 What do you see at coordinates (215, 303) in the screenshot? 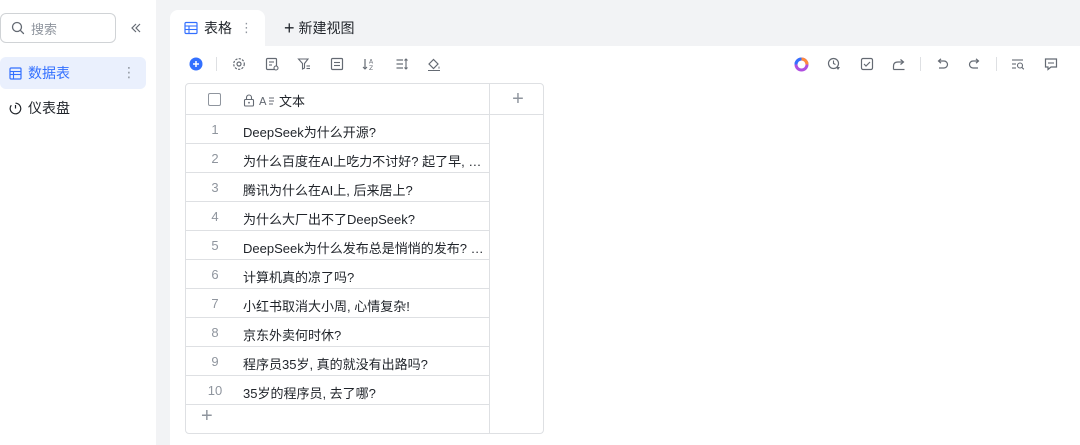
I see `row-number: 7` at bounding box center [215, 303].